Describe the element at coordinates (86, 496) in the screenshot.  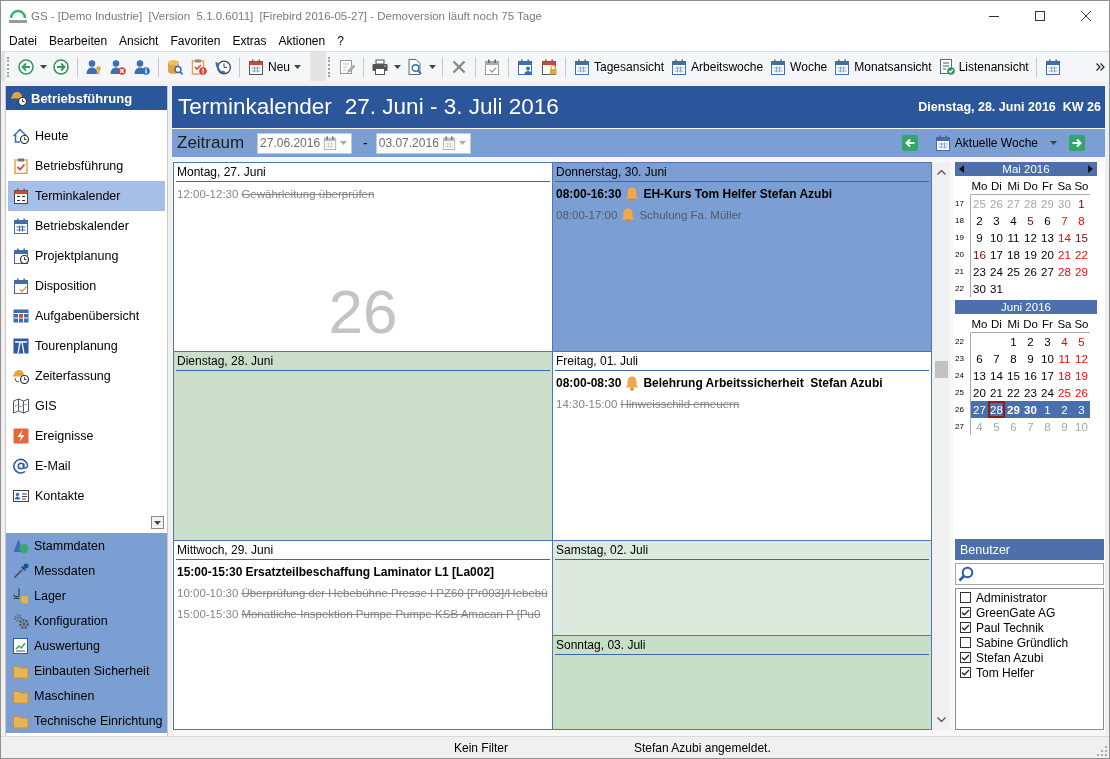
I see `sidebar-item: Kontakte` at that location.